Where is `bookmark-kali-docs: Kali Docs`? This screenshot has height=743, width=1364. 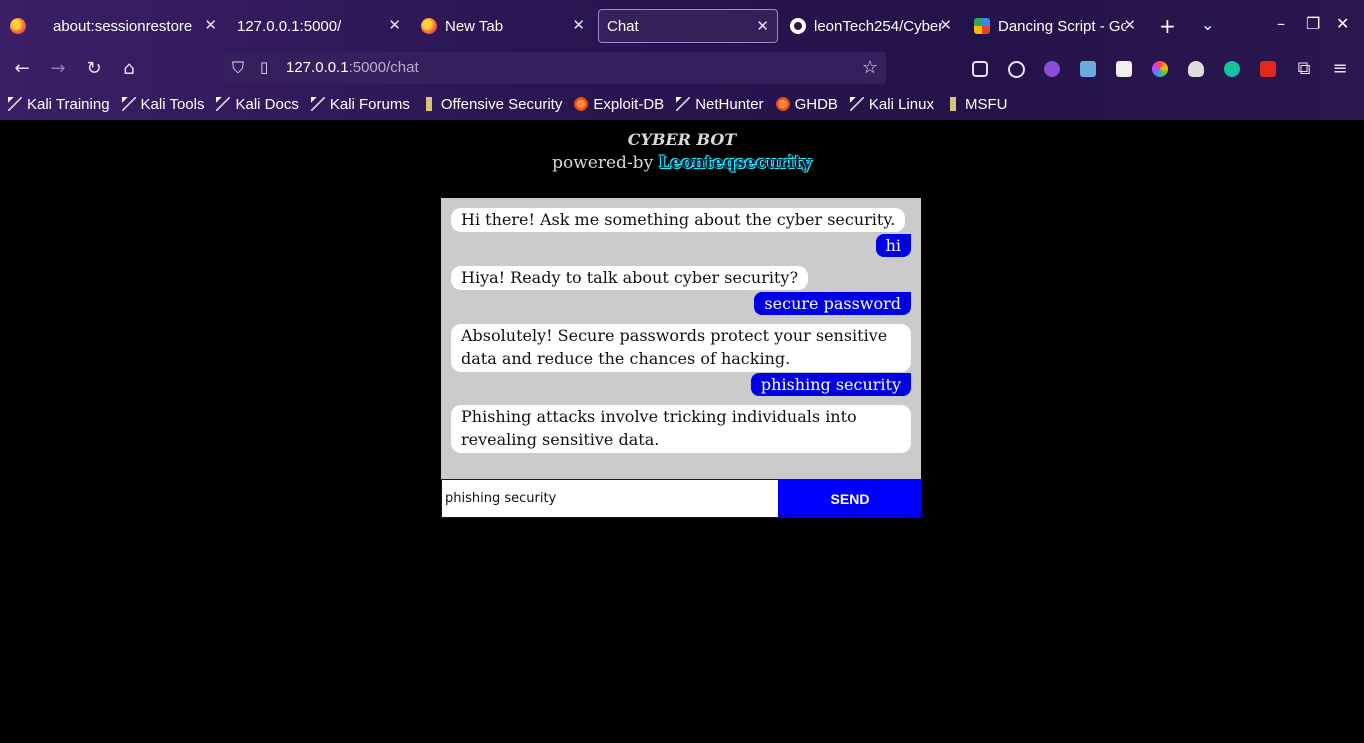
bookmark-kali-docs: Kali Docs is located at coordinates (257, 104).